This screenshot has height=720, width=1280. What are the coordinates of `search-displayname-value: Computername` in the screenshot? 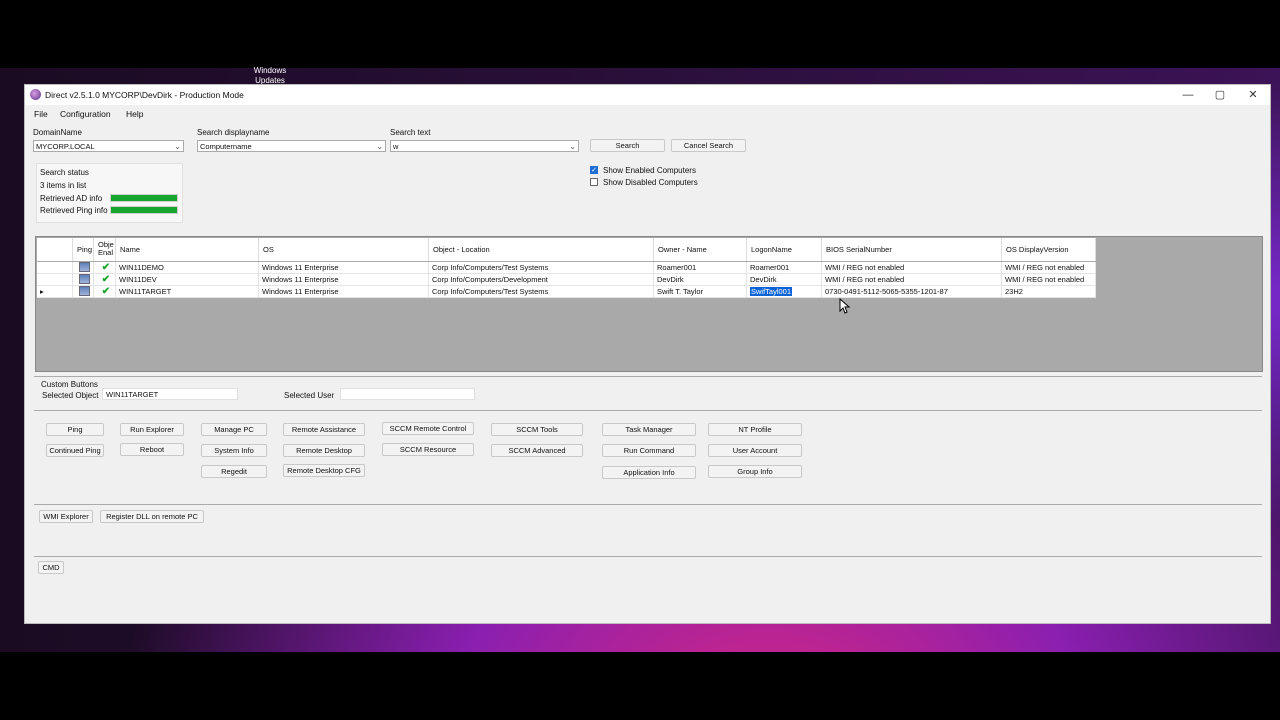 It's located at (226, 146).